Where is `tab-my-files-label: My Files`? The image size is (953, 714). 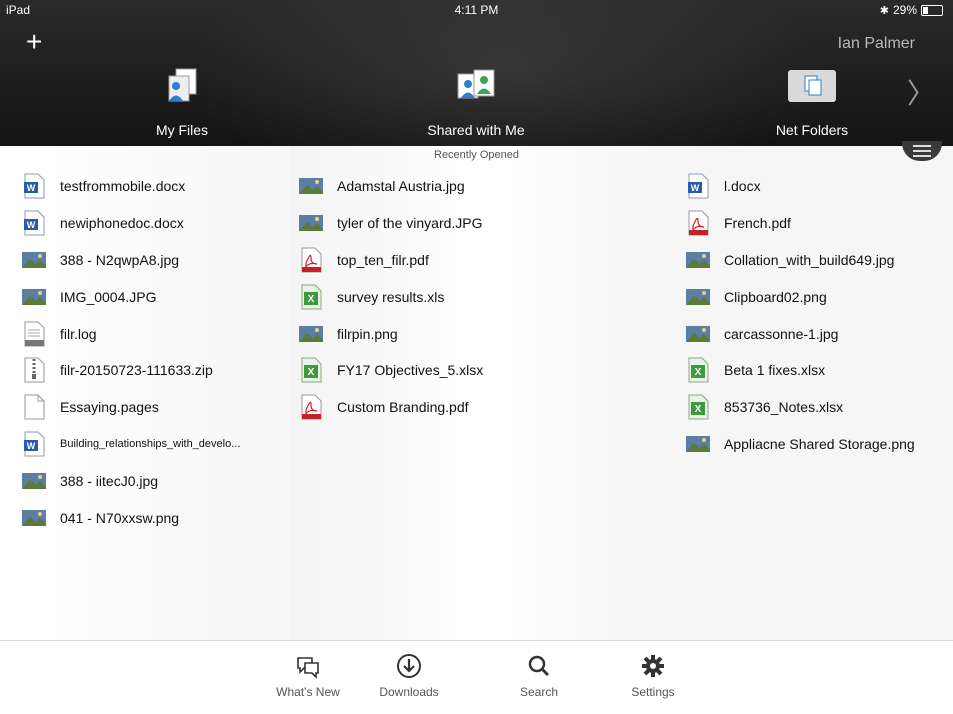
tab-my-files-label: My Files is located at coordinates (182, 130).